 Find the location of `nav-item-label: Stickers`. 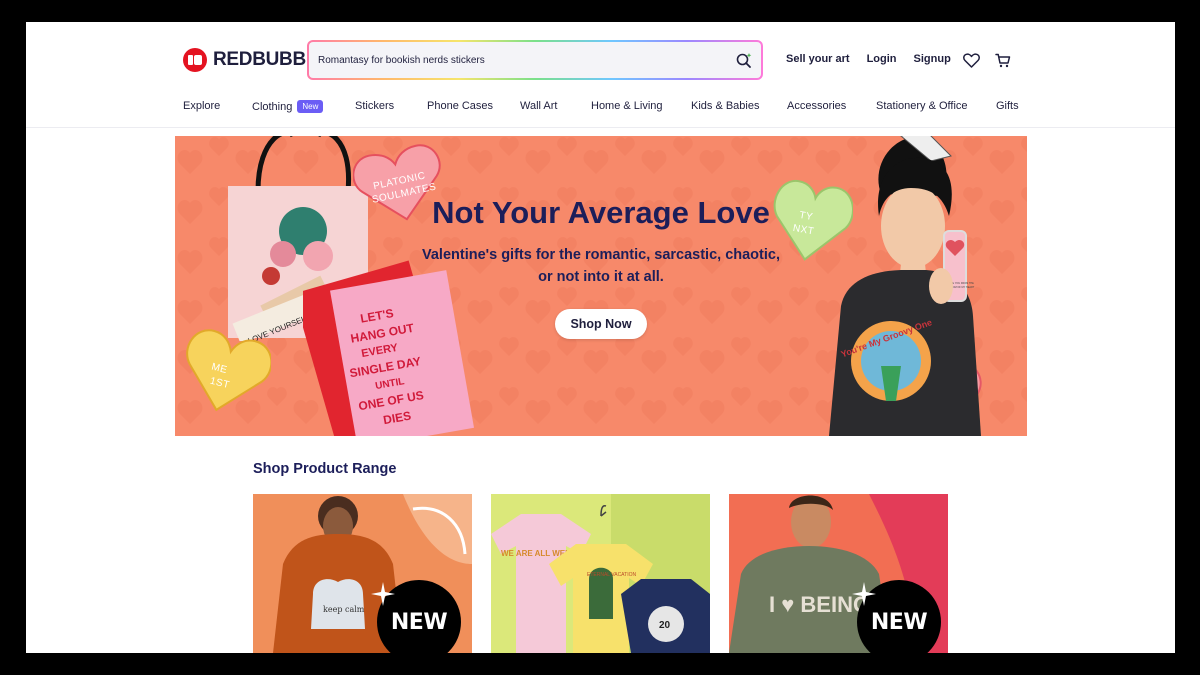

nav-item-label: Stickers is located at coordinates (375, 106).